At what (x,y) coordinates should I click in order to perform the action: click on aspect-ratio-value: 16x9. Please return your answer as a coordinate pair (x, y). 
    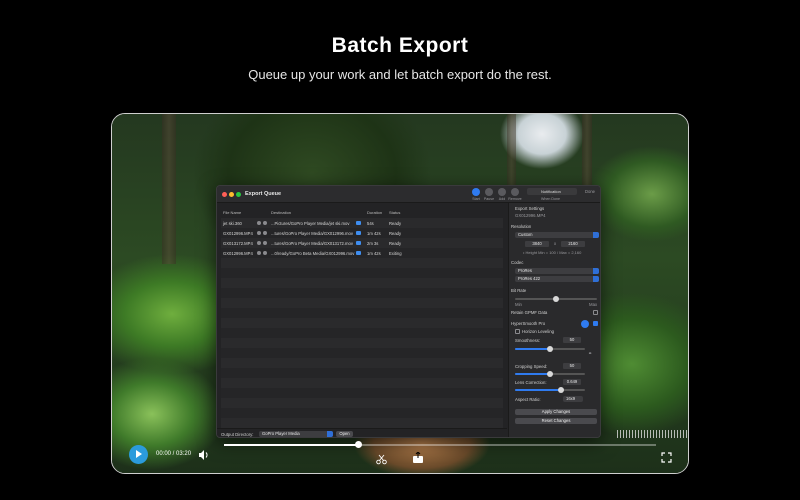
    Looking at the image, I should click on (571, 398).